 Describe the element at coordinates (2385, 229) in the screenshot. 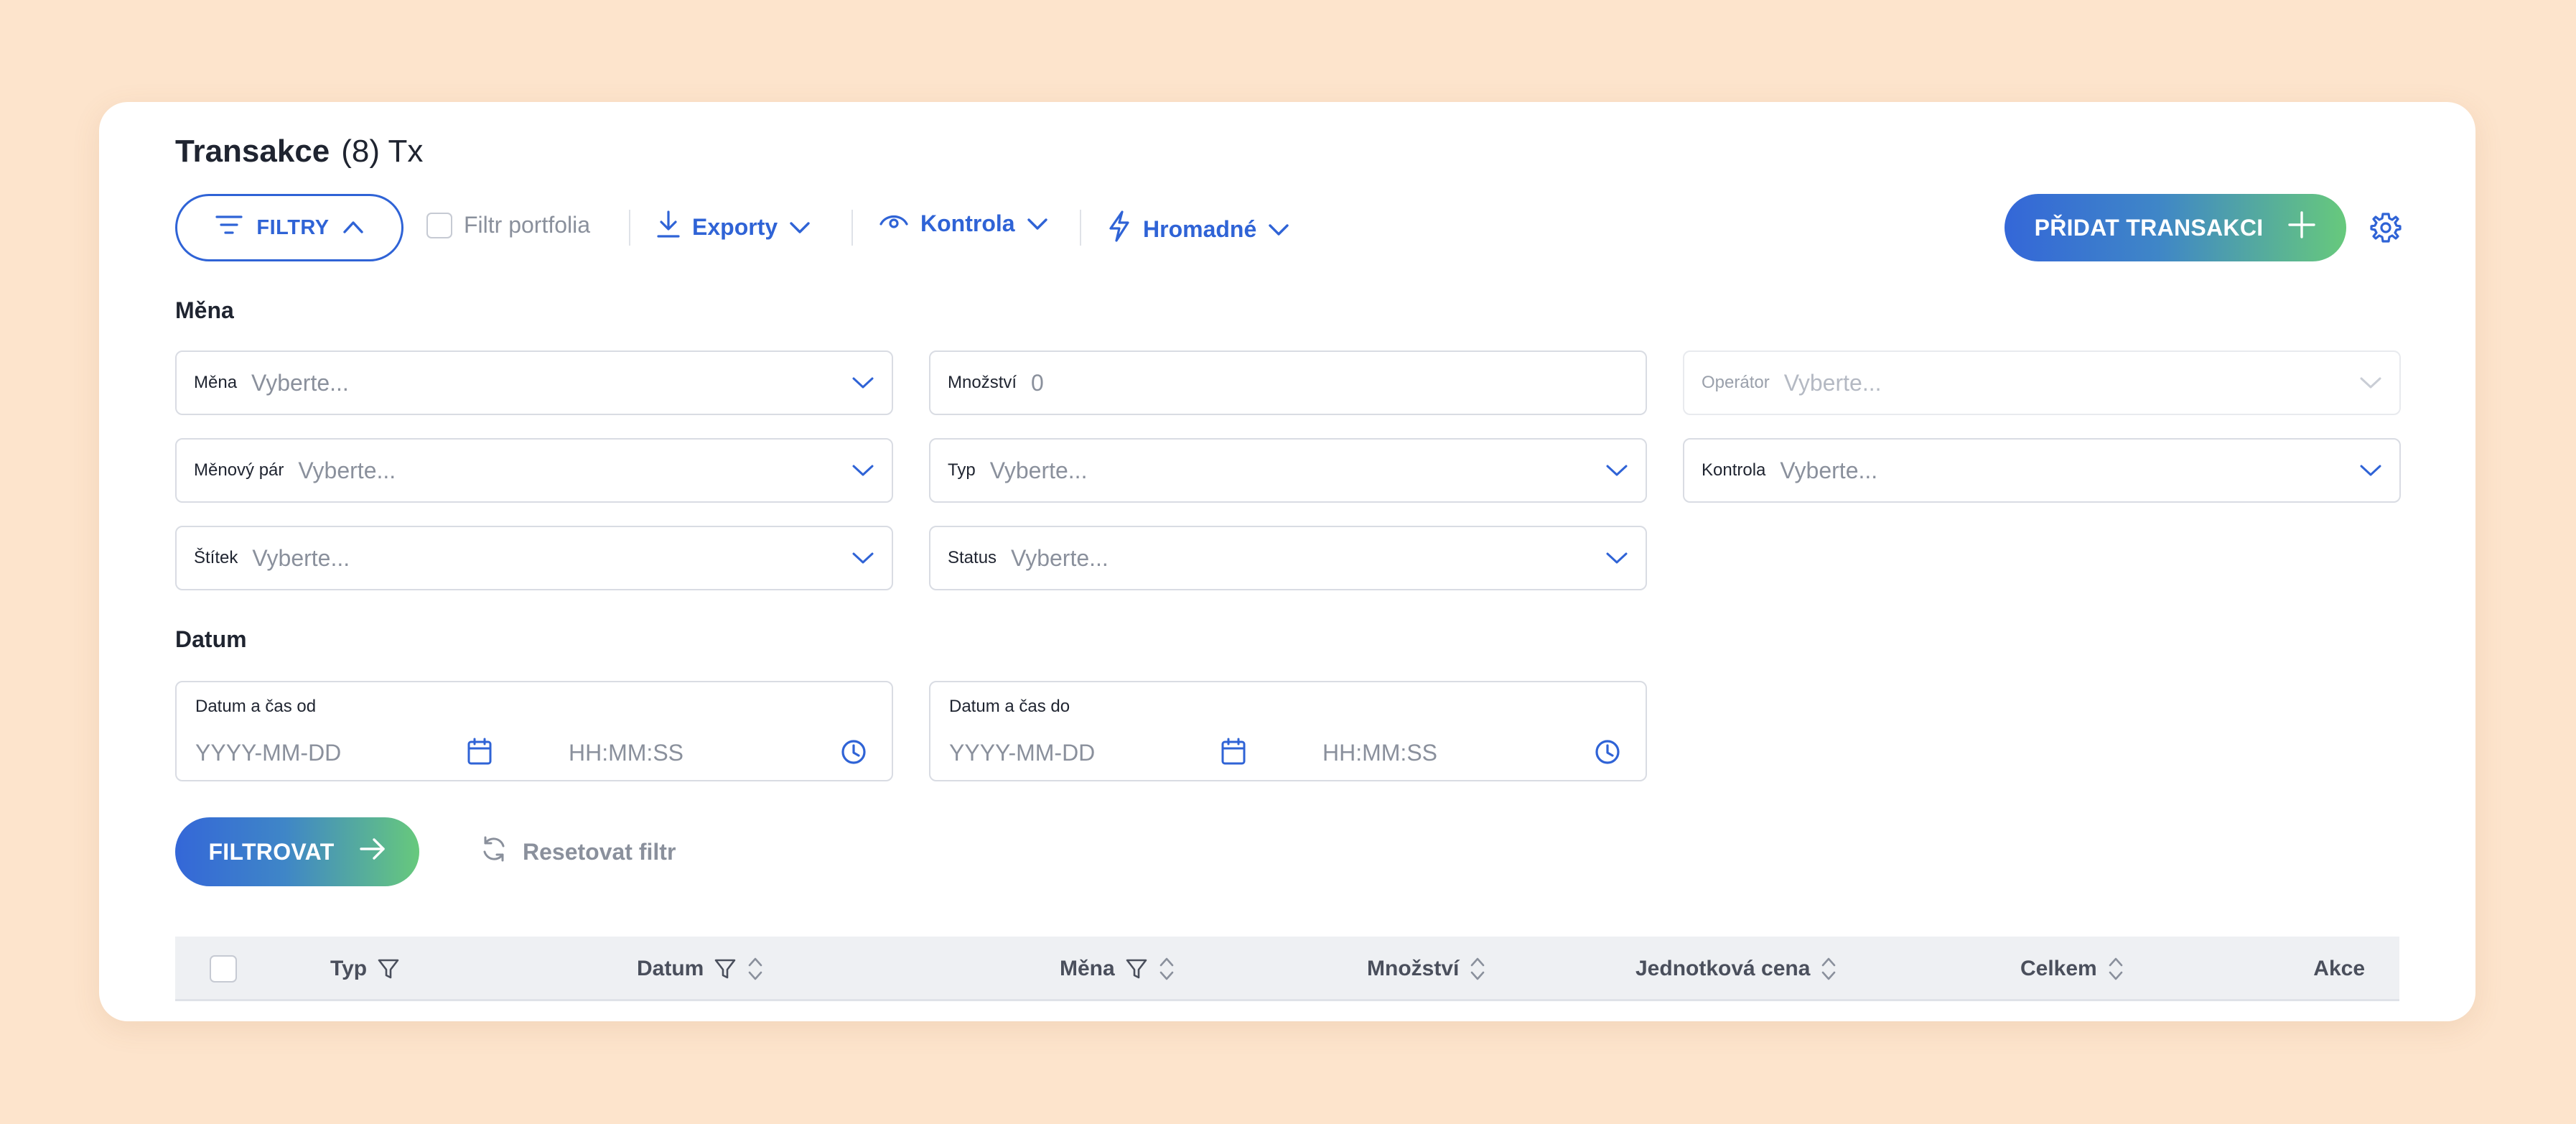

I see `gear-icon` at that location.